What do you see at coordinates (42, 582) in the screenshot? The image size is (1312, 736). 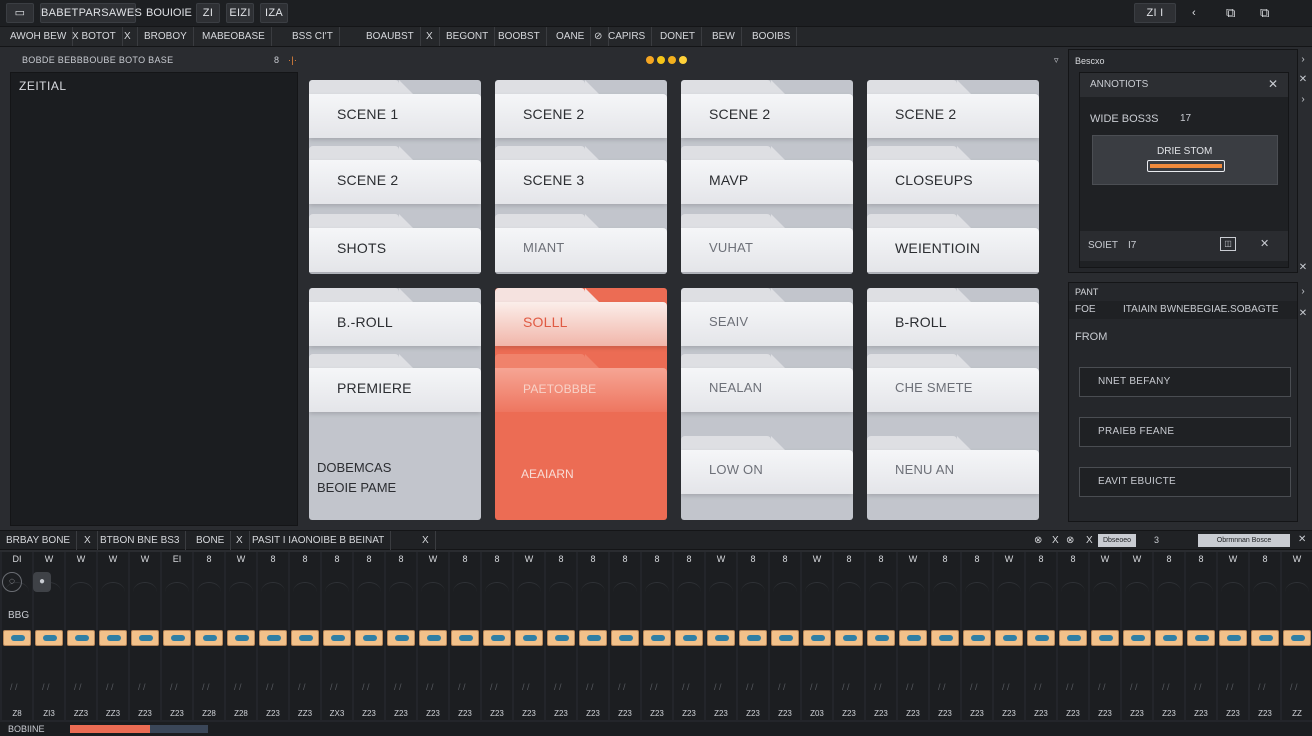 I see `mic-icon: ●` at bounding box center [42, 582].